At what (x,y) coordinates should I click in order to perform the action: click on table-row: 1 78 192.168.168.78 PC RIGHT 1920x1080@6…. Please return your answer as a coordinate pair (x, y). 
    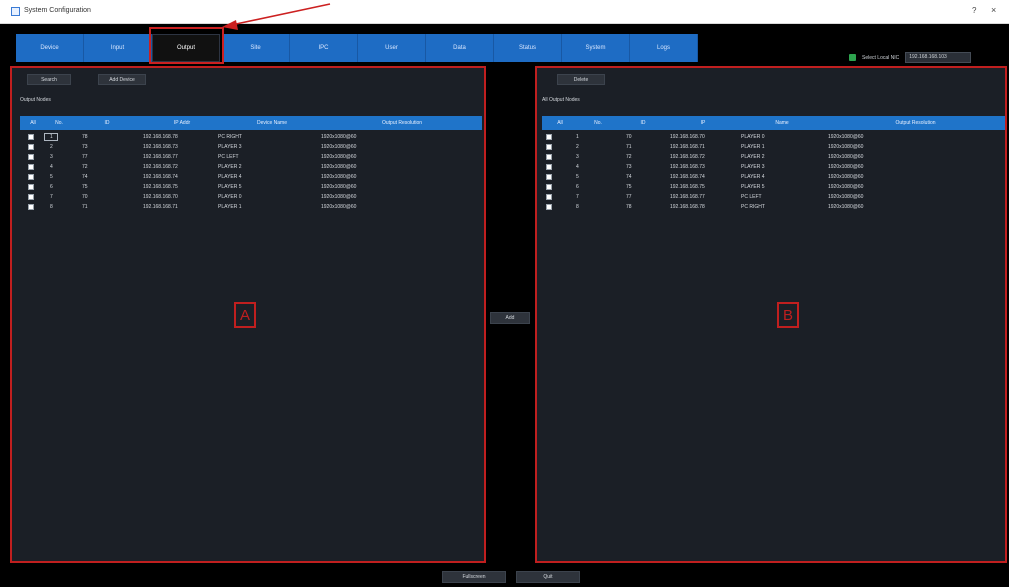
    Looking at the image, I should click on (251, 137).